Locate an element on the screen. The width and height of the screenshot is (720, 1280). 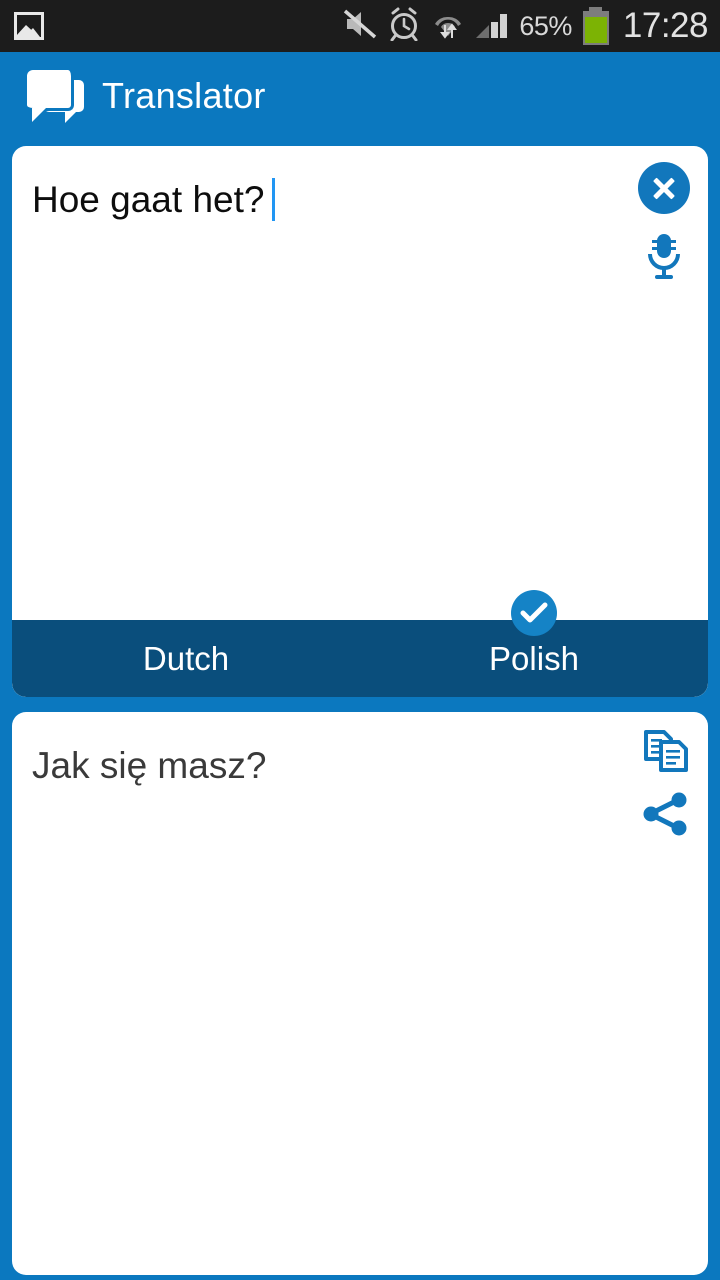
language-bar: Dutch Polish is located at coordinates (360, 643).